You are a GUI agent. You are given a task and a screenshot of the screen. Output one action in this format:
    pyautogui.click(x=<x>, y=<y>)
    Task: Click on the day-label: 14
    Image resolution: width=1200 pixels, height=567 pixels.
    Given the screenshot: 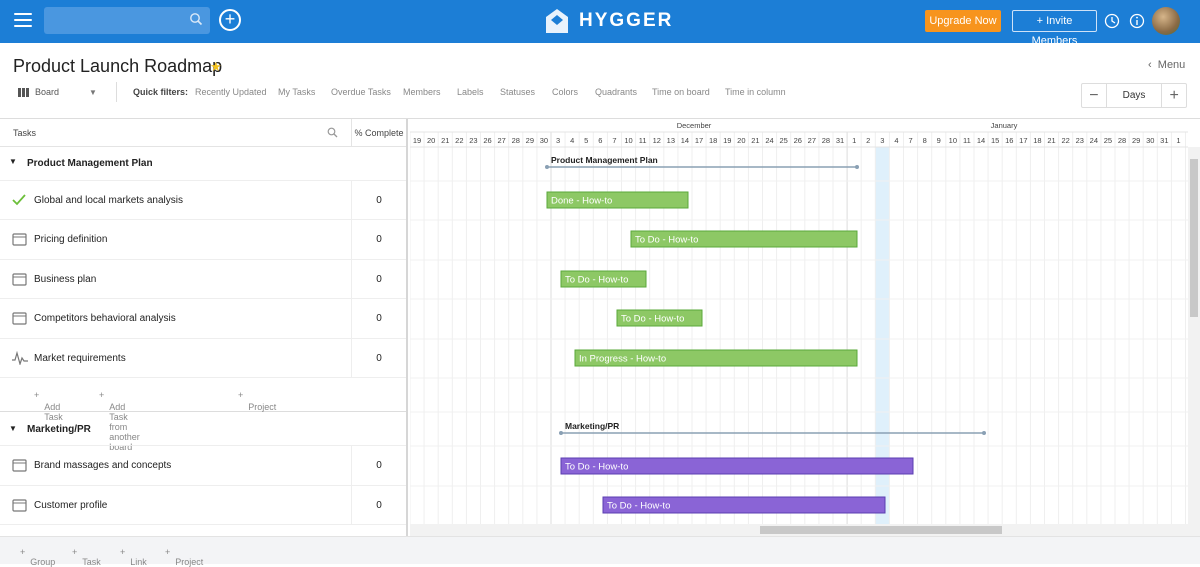 What is the action you would take?
    pyautogui.click(x=685, y=140)
    